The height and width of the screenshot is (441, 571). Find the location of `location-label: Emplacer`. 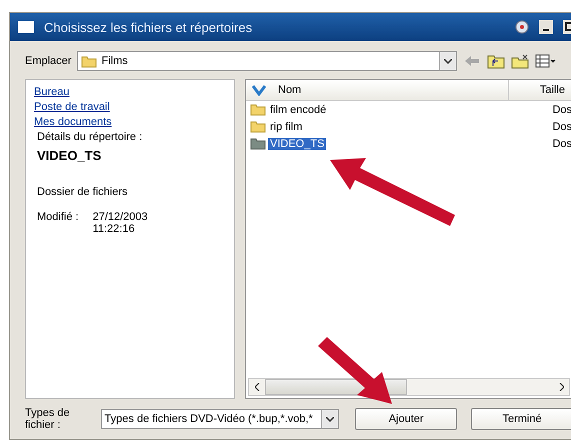

location-label: Emplacer is located at coordinates (48, 61).